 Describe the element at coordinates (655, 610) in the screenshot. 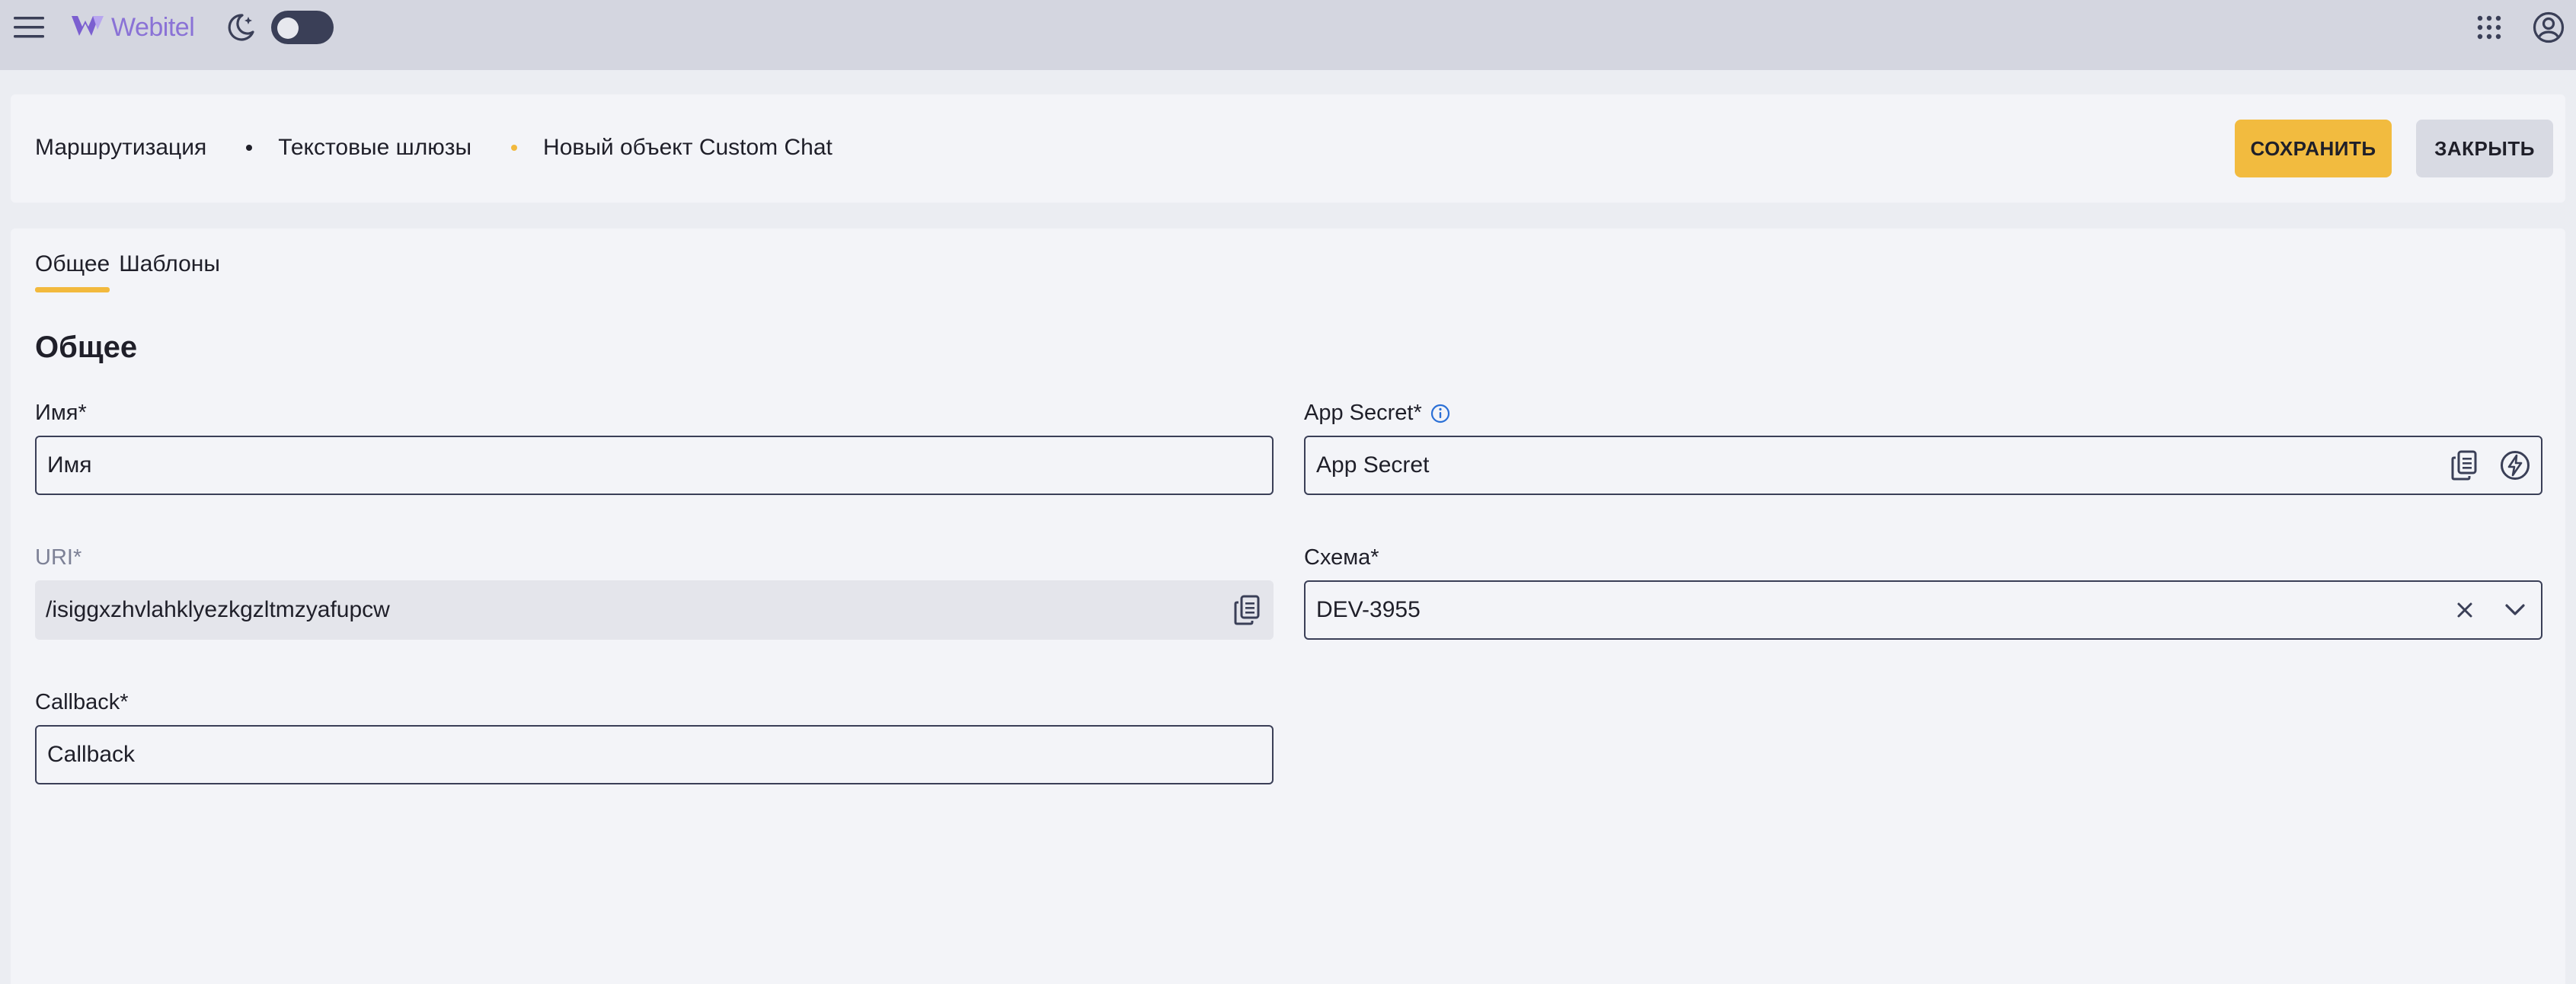

I see `uri-field: /isiggxzhvlahklyezkgzltmzyafupcw` at that location.